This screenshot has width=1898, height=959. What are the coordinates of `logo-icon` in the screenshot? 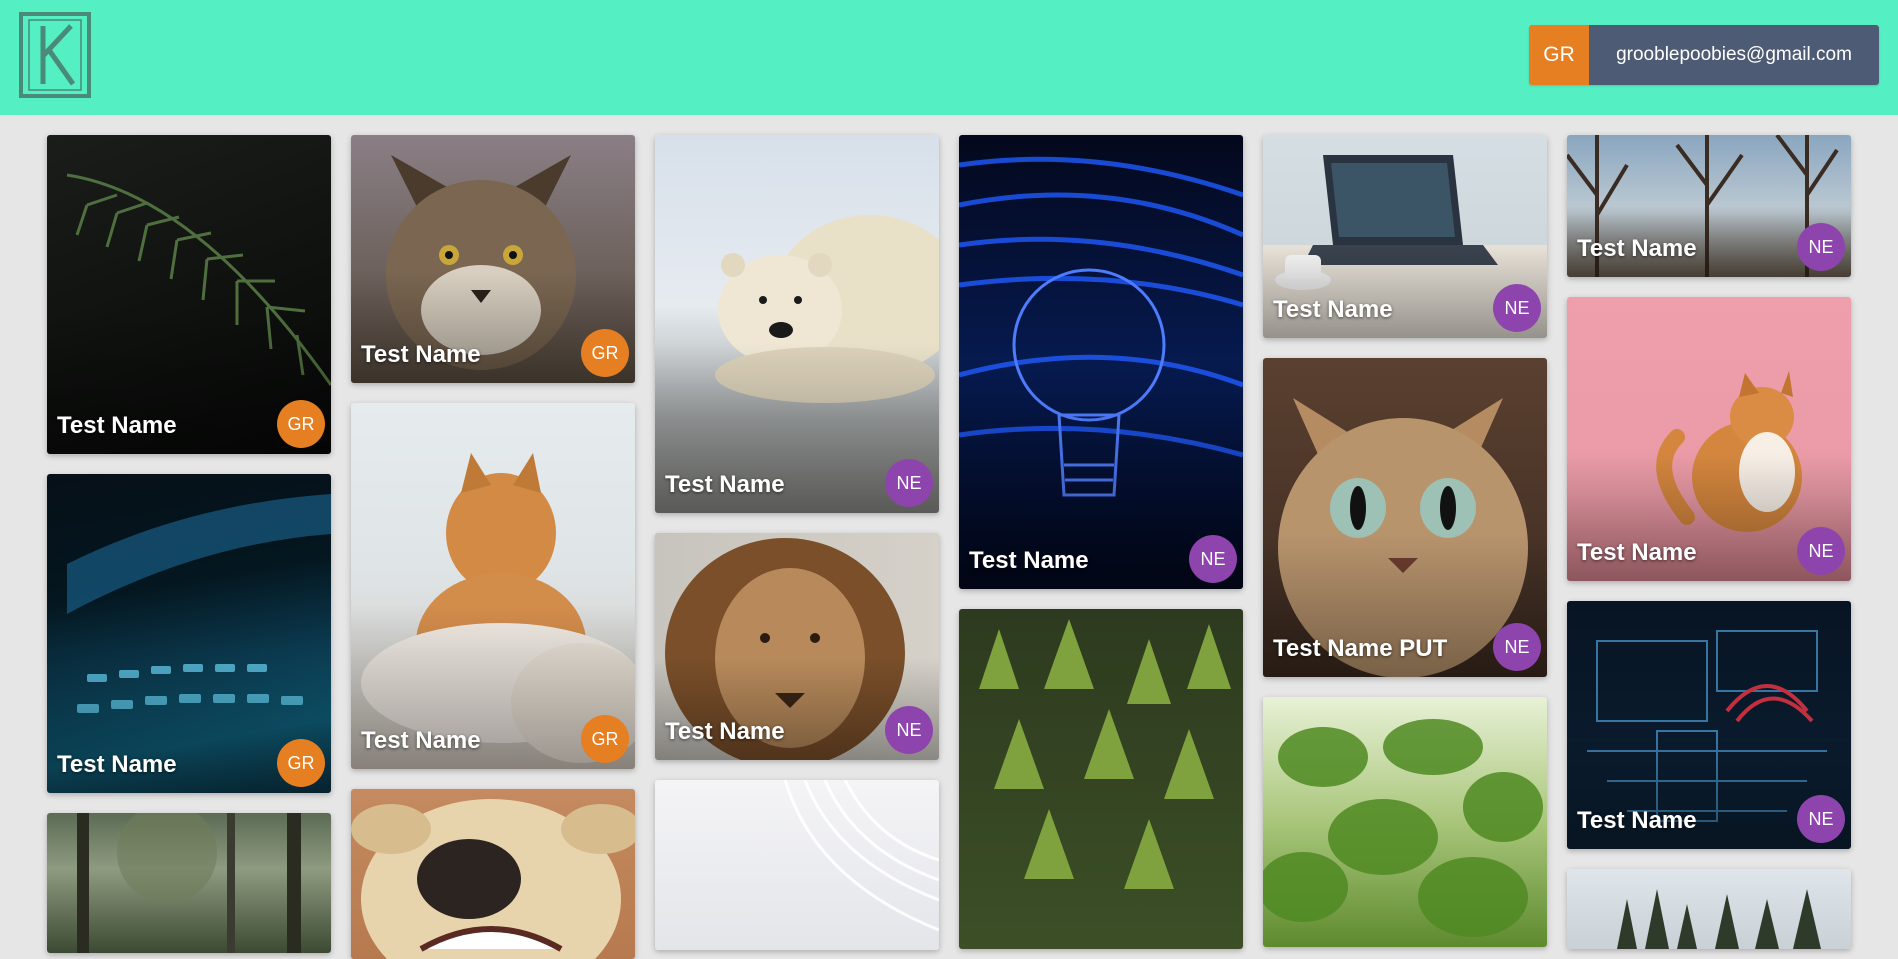 It's located at (55, 55).